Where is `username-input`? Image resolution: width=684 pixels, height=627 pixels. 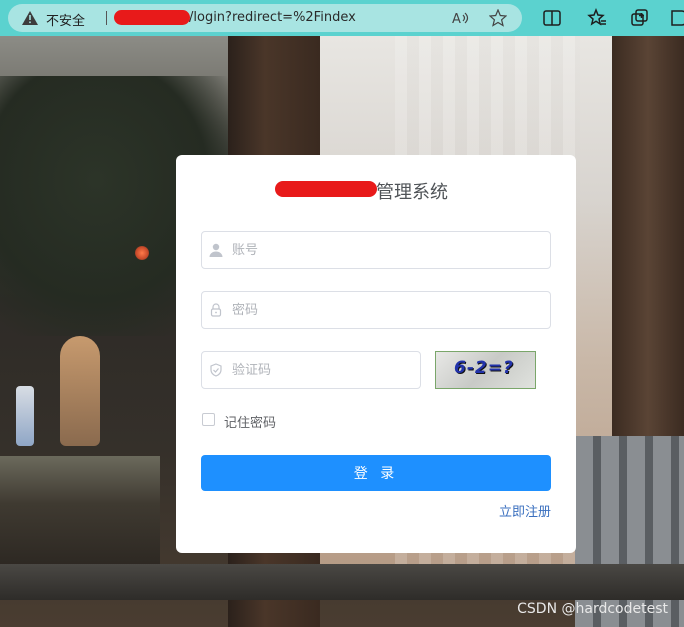 username-input is located at coordinates (387, 250).